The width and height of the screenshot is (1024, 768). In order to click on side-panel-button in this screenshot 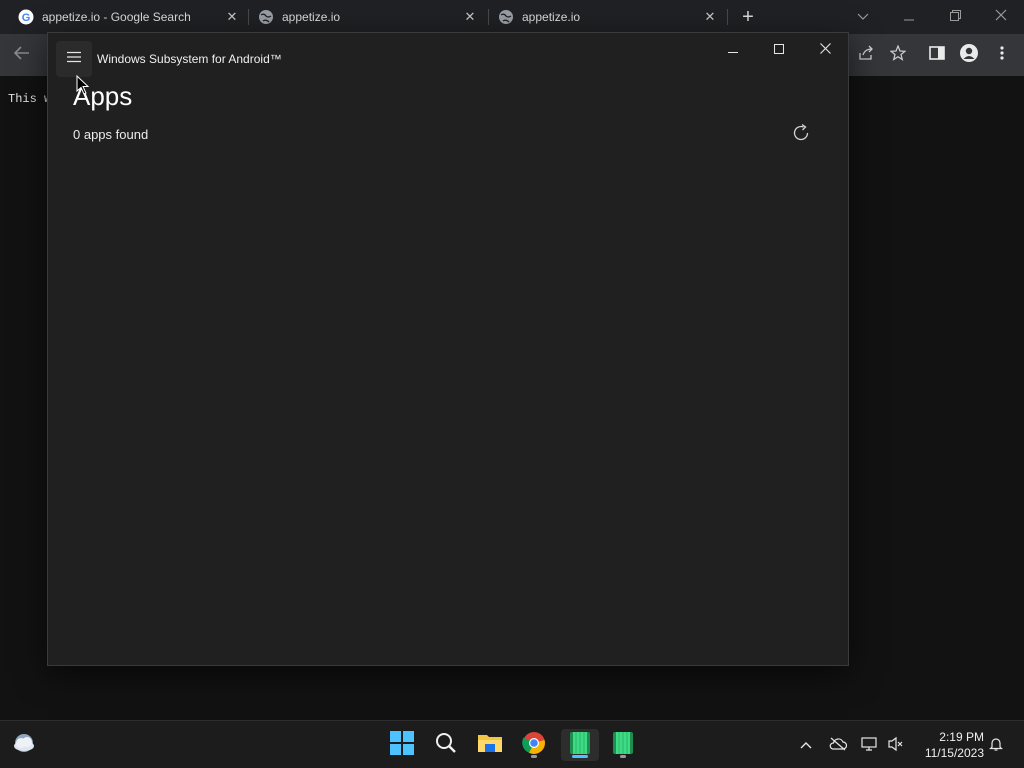, I will do `click(937, 55)`.